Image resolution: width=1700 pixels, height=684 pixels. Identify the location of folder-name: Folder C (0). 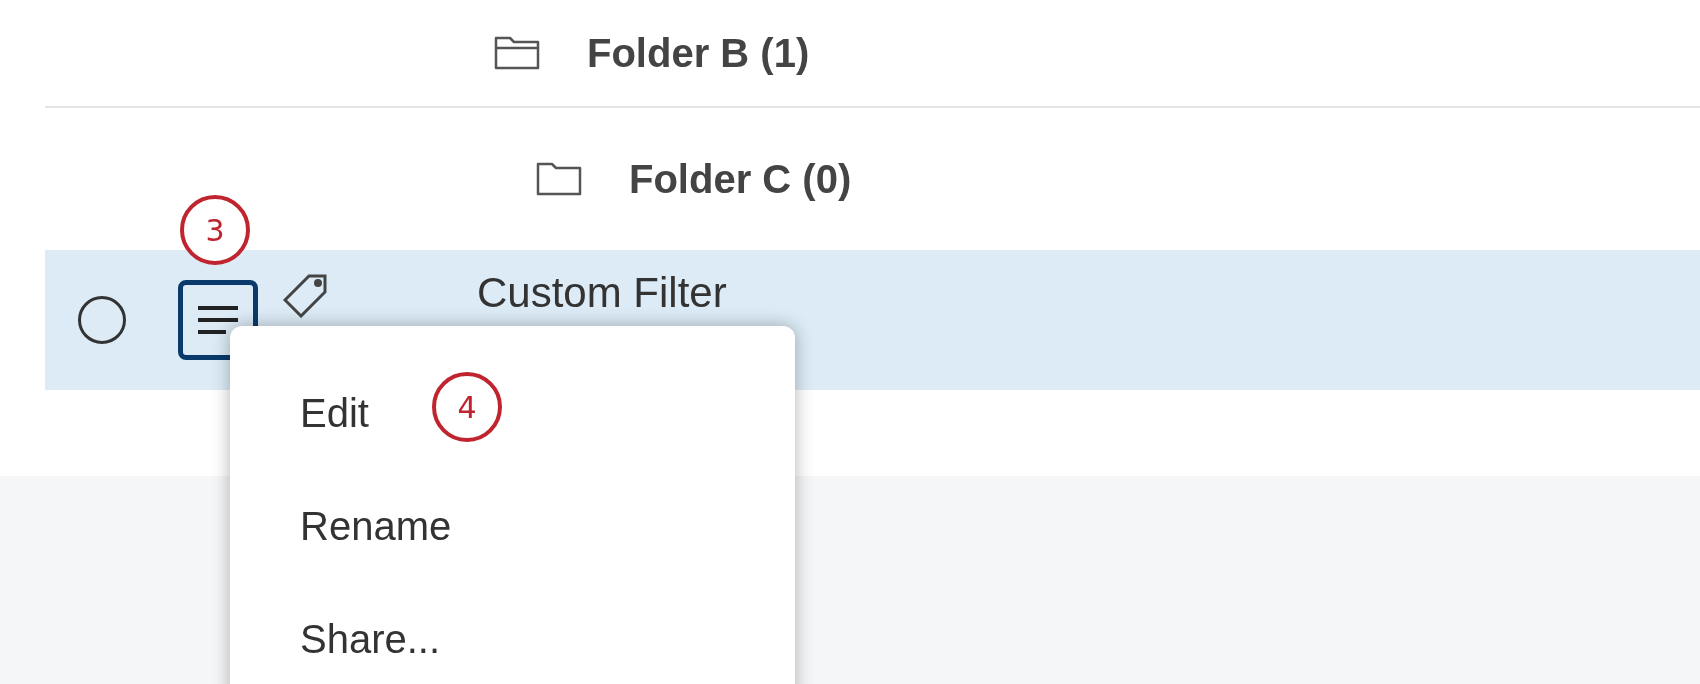
(740, 179).